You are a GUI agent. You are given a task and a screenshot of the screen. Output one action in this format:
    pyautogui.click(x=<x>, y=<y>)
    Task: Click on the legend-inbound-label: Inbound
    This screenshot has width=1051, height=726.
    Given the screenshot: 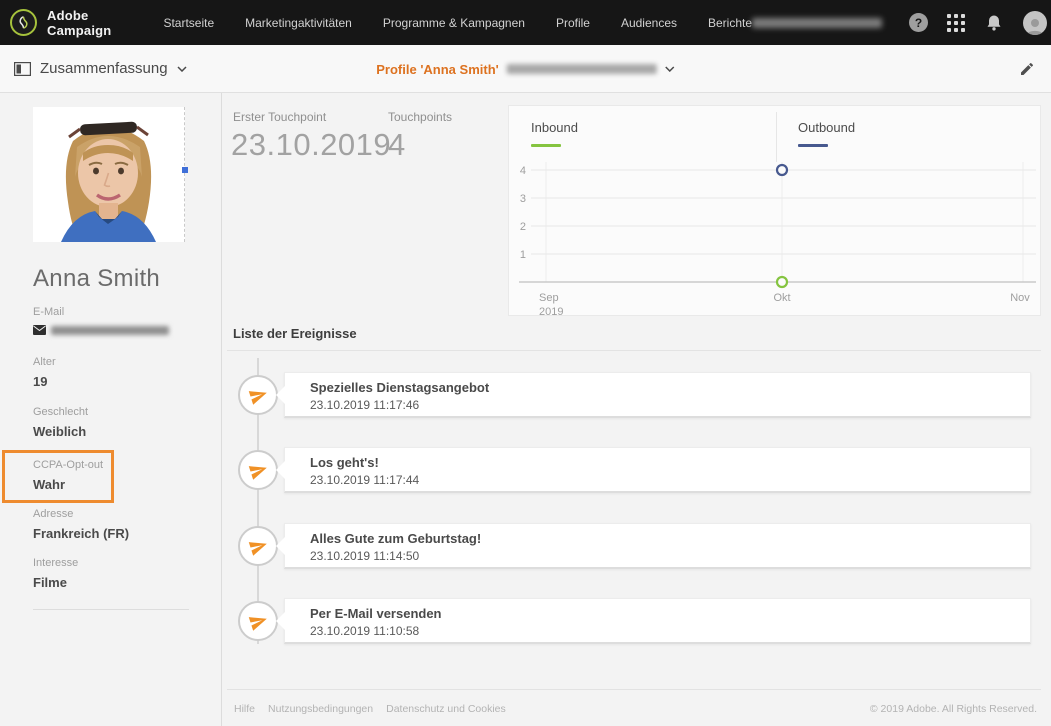 What is the action you would take?
    pyautogui.click(x=554, y=127)
    